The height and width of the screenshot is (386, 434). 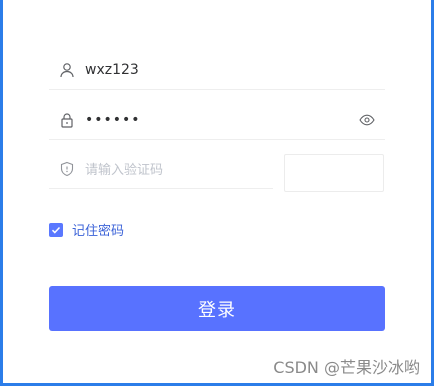 What do you see at coordinates (217, 120) in the screenshot?
I see `password-field: ••••••` at bounding box center [217, 120].